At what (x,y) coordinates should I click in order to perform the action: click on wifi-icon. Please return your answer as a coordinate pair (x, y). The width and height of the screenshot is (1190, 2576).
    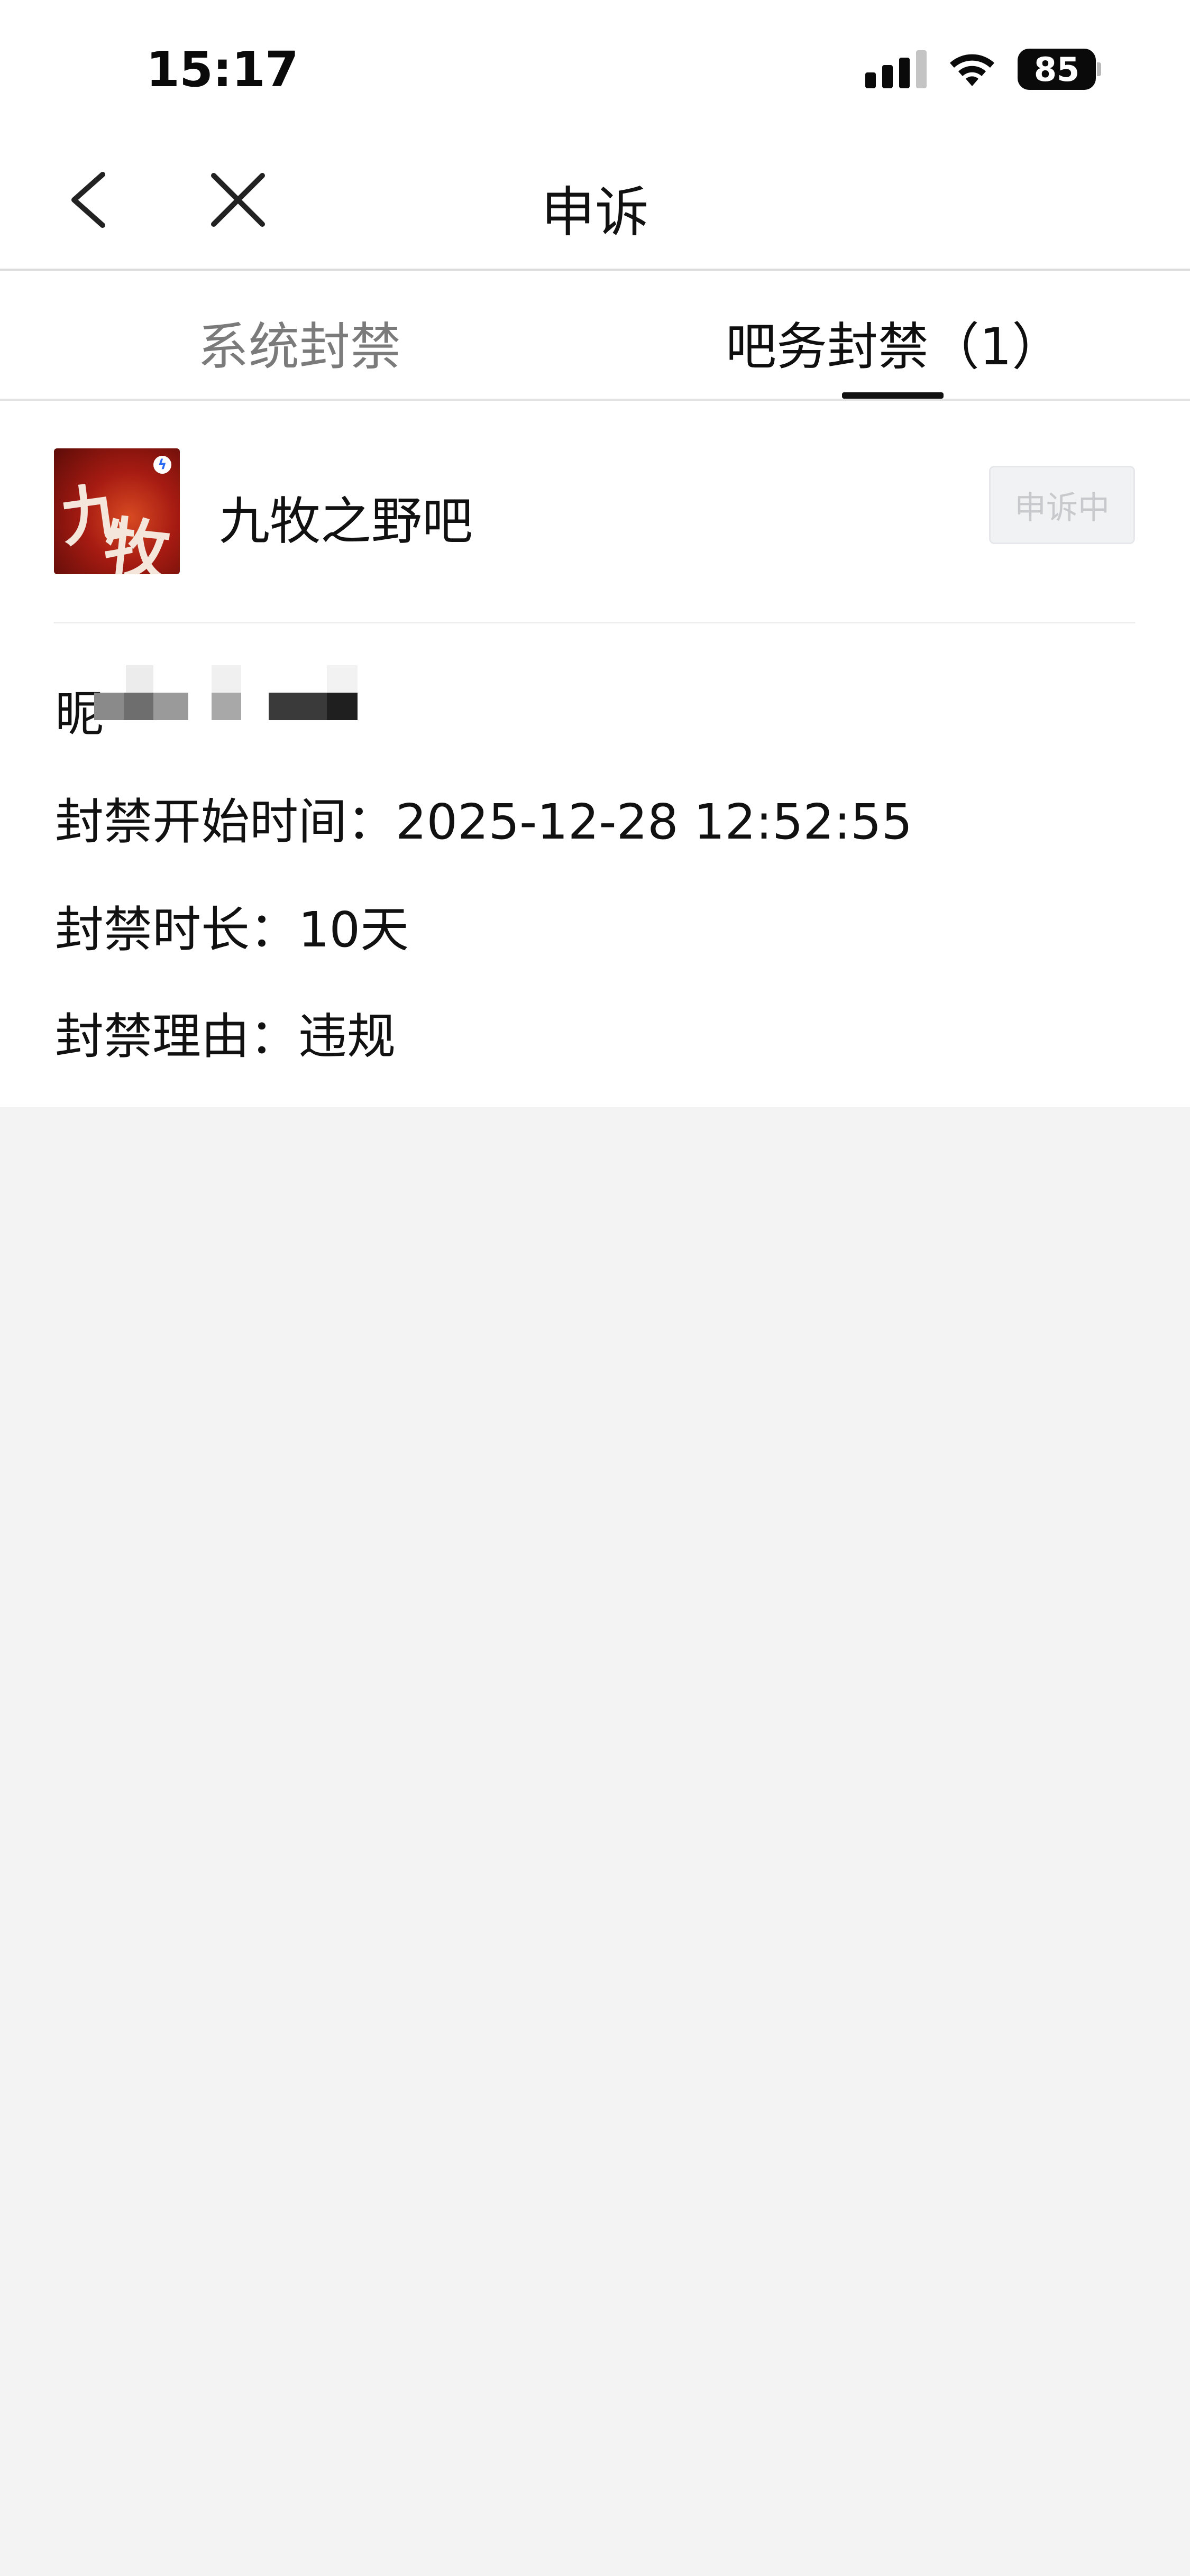
    Looking at the image, I should click on (972, 70).